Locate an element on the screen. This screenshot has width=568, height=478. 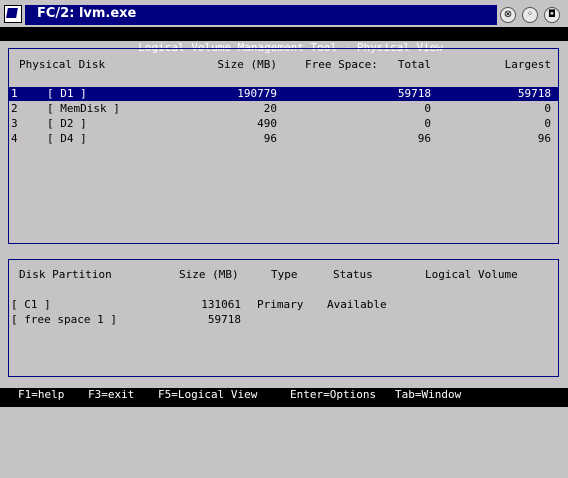
partition-name: [ free space 1 ] is located at coordinates (64, 320).